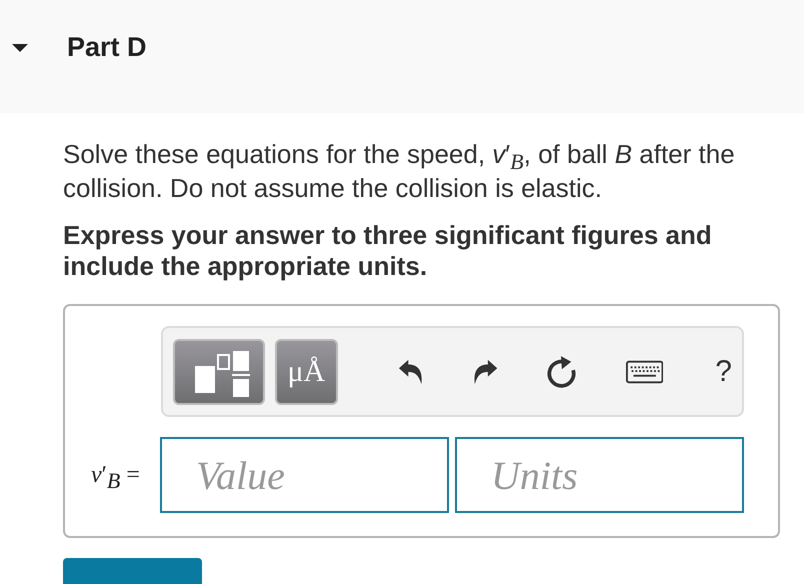 This screenshot has width=804, height=584. I want to click on help-button: ?, so click(723, 371).